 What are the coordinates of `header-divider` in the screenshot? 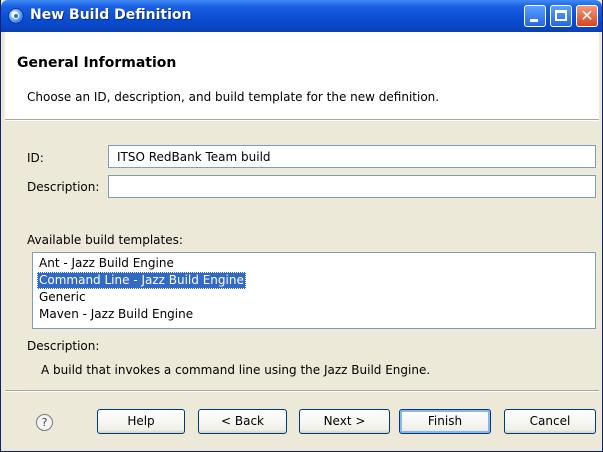 It's located at (302, 120).